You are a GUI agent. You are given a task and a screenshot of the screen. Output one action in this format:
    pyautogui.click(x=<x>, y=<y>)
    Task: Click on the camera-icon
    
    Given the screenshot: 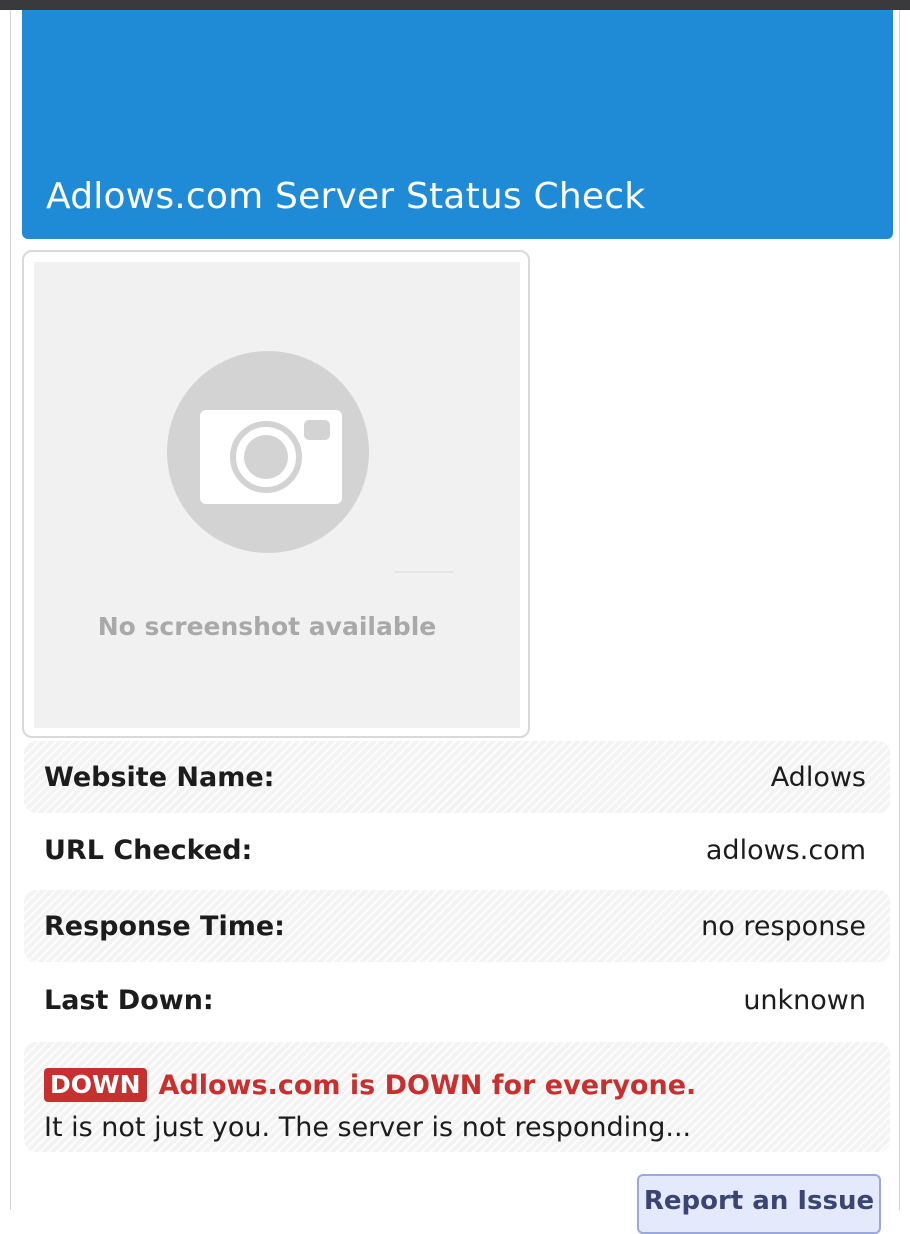 What is the action you would take?
    pyautogui.click(x=310, y=462)
    